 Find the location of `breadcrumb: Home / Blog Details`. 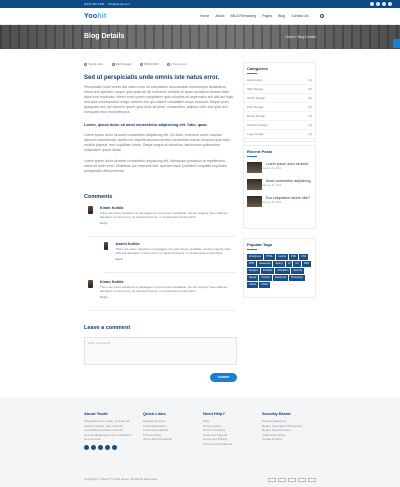

breadcrumb: Home / Blog Details is located at coordinates (300, 37).